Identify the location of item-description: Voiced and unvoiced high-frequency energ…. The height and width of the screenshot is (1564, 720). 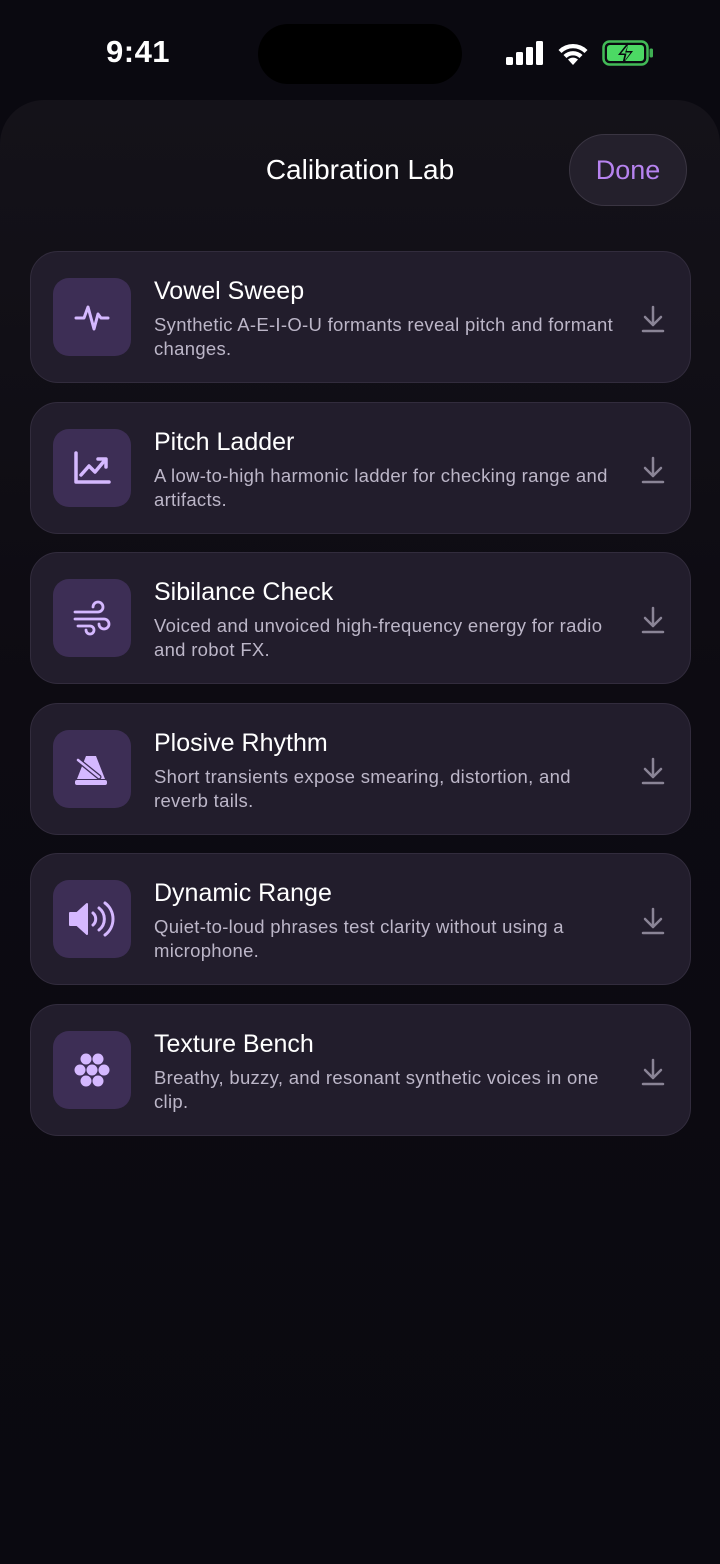
(378, 637).